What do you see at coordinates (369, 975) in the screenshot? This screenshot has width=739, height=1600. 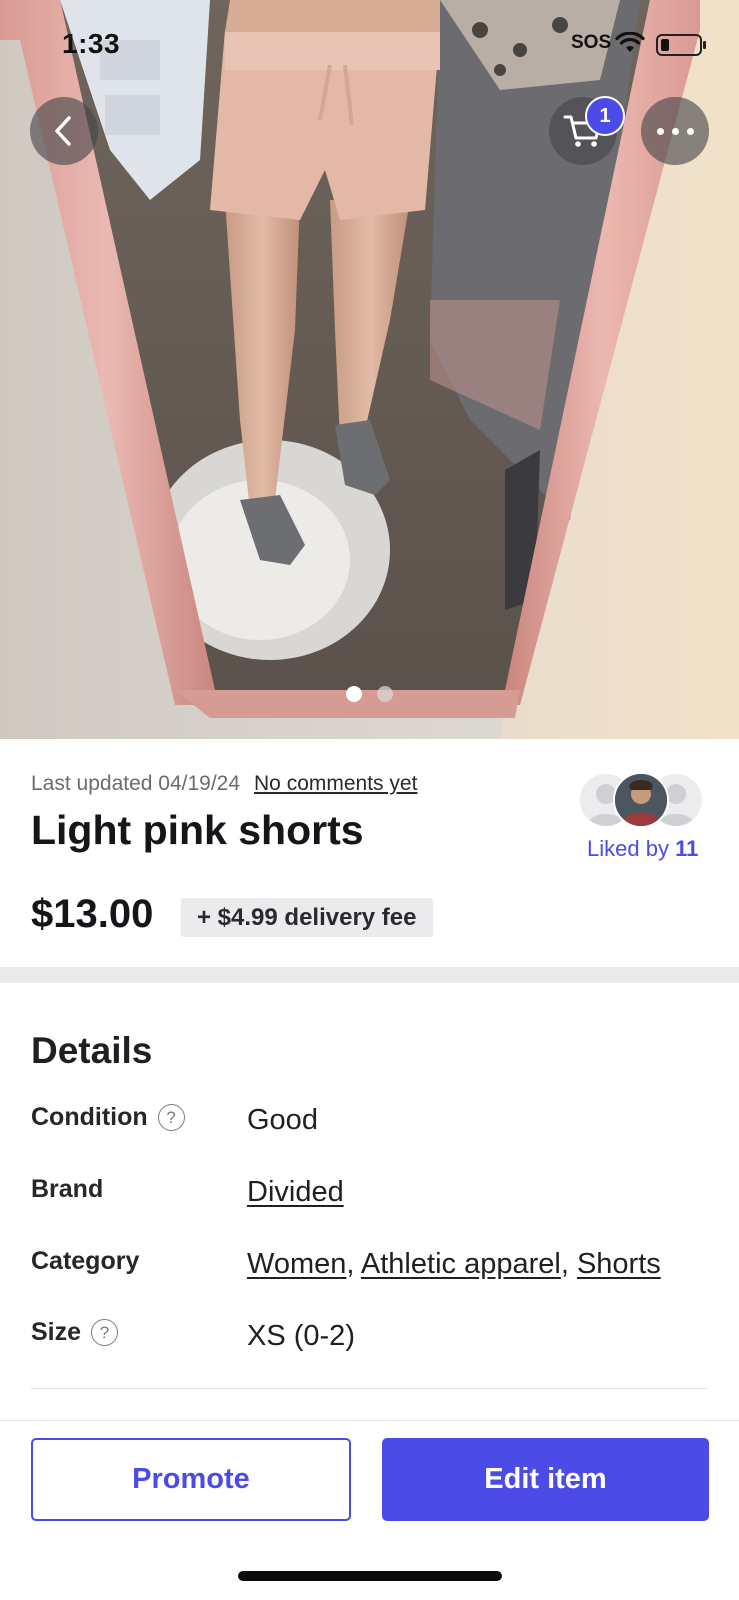 I see `section-divider` at bounding box center [369, 975].